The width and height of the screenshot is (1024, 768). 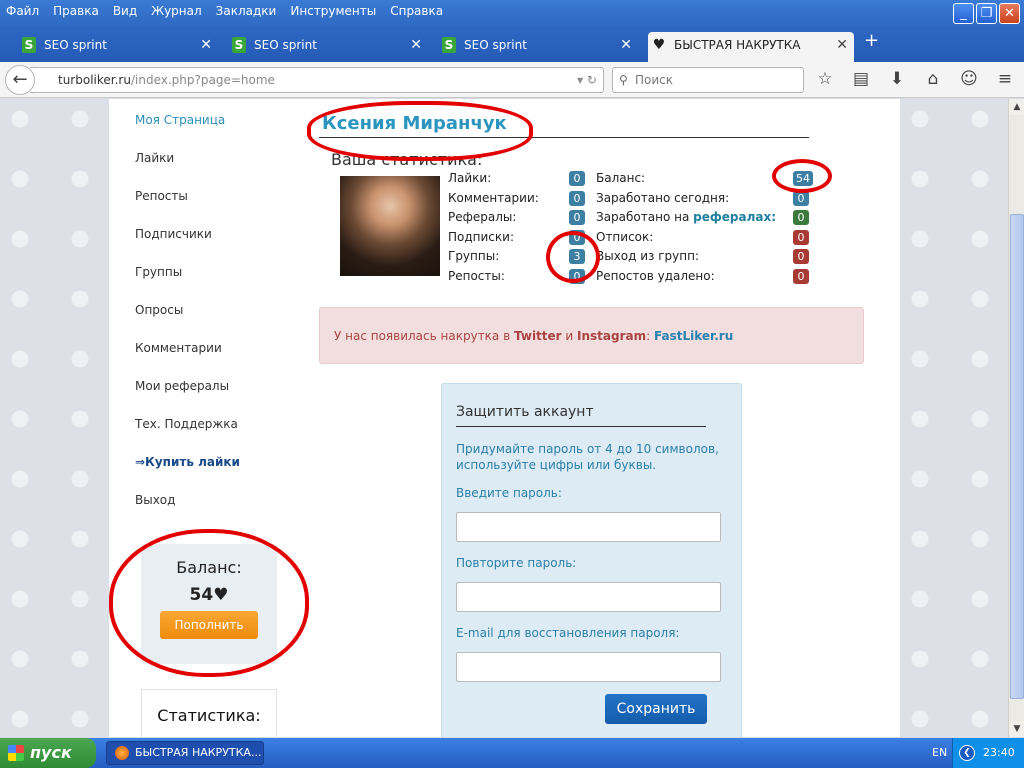 I want to click on sidebar-item-reposts: Репосты, so click(x=210, y=208).